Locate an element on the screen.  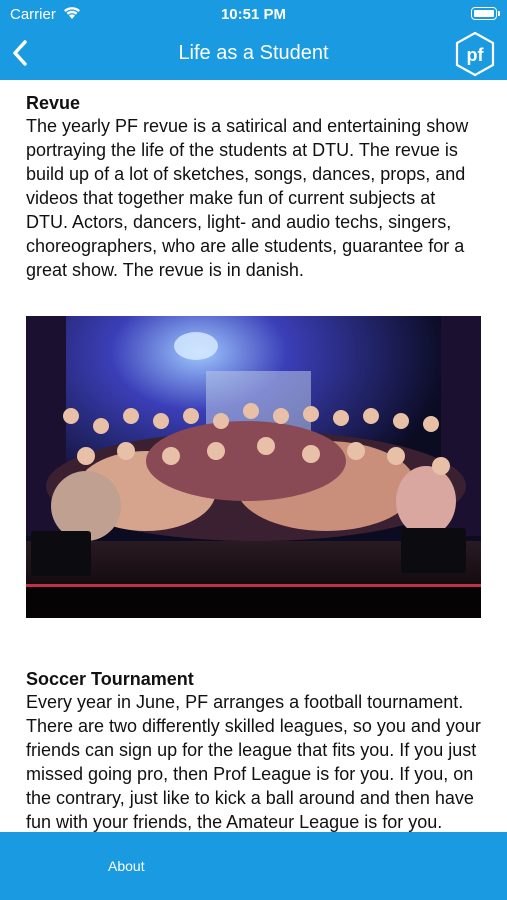
page-title: Life as a Student is located at coordinates (253, 53).